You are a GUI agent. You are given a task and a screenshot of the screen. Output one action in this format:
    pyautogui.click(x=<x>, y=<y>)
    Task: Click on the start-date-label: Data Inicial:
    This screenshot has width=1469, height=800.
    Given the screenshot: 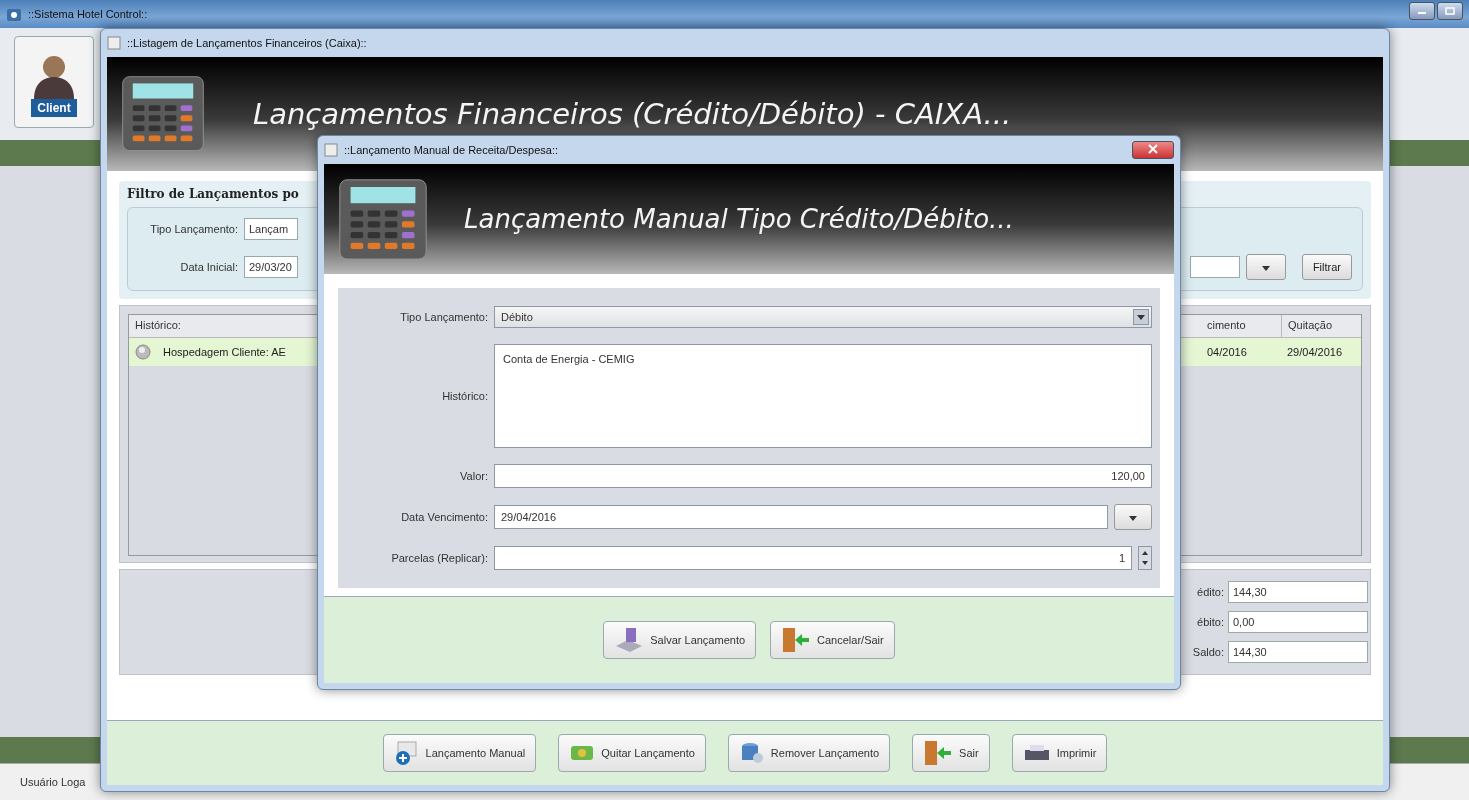 What is the action you would take?
    pyautogui.click(x=208, y=267)
    